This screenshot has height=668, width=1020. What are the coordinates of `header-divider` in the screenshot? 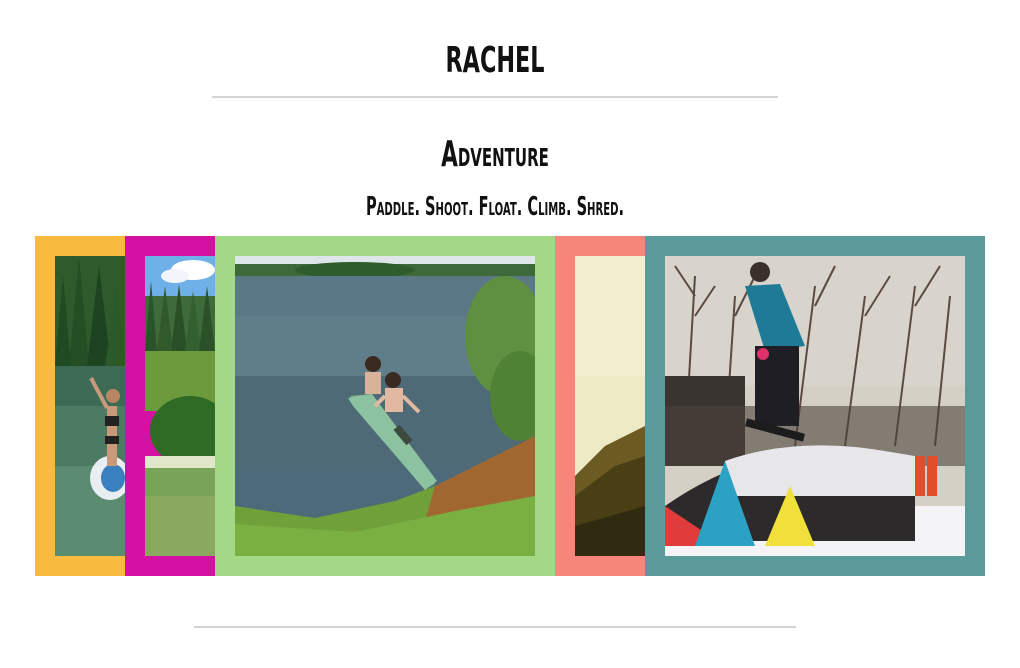 It's located at (495, 97).